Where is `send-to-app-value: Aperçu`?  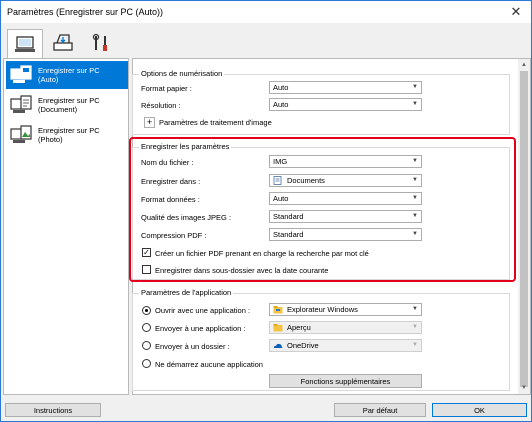
send-to-app-value: Aperçu is located at coordinates (299, 327).